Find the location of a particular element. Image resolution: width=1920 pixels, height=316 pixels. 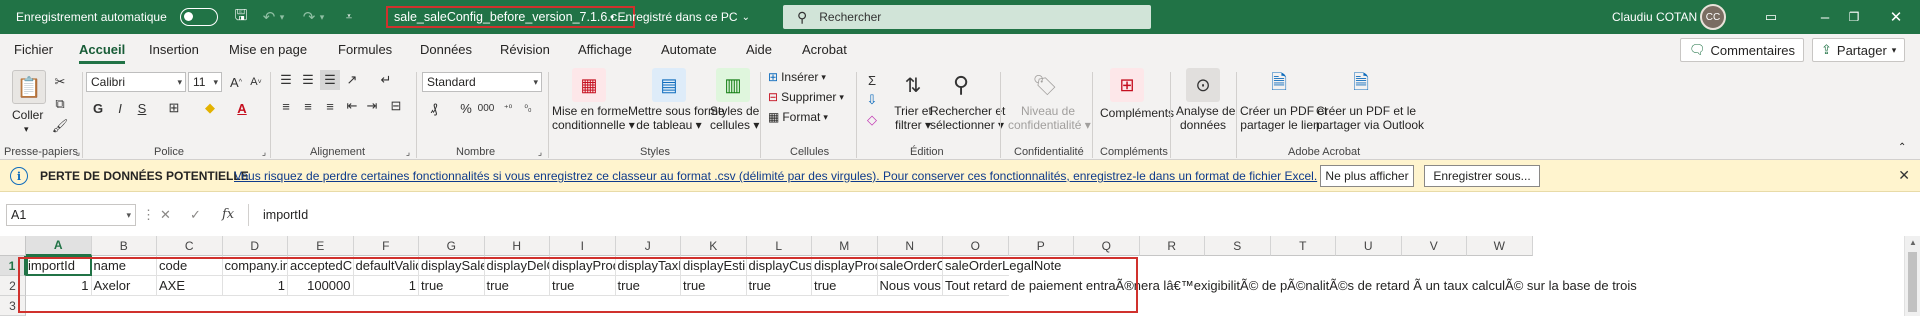

cell-h2: true is located at coordinates (517, 286).